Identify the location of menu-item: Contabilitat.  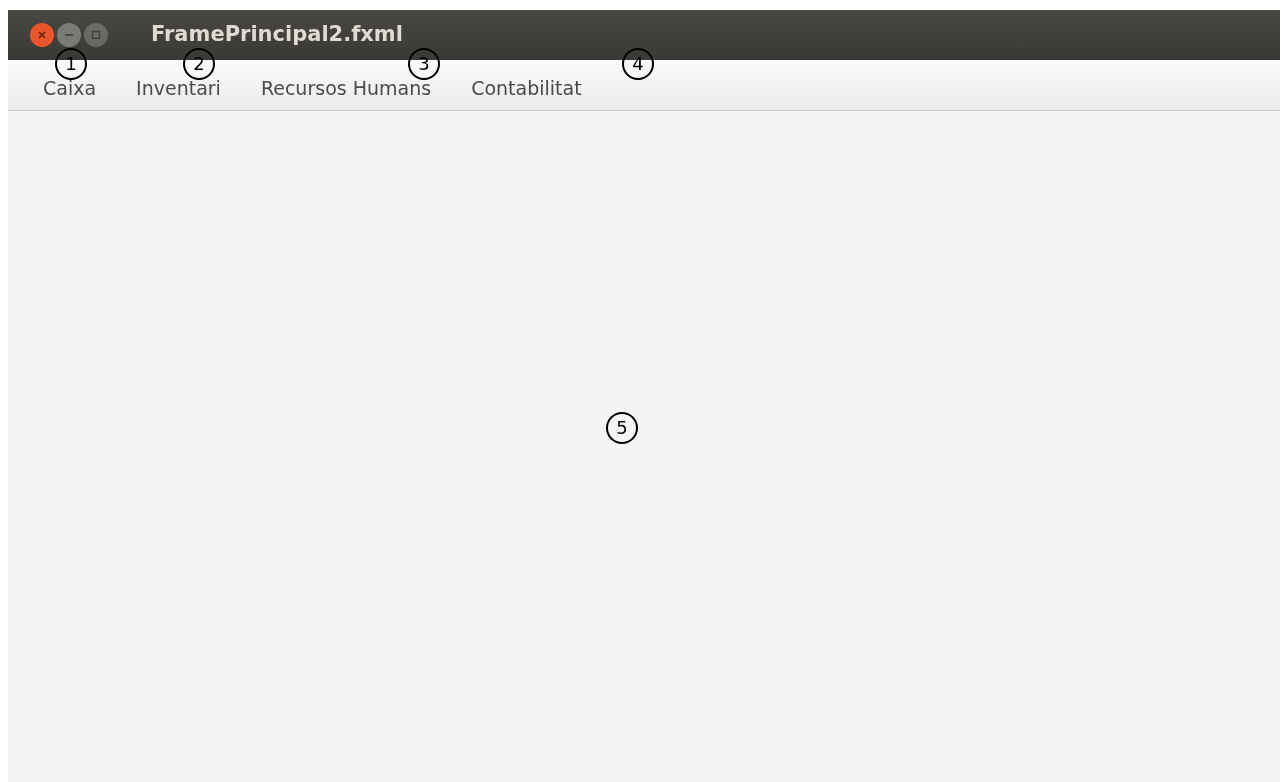
(526, 88).